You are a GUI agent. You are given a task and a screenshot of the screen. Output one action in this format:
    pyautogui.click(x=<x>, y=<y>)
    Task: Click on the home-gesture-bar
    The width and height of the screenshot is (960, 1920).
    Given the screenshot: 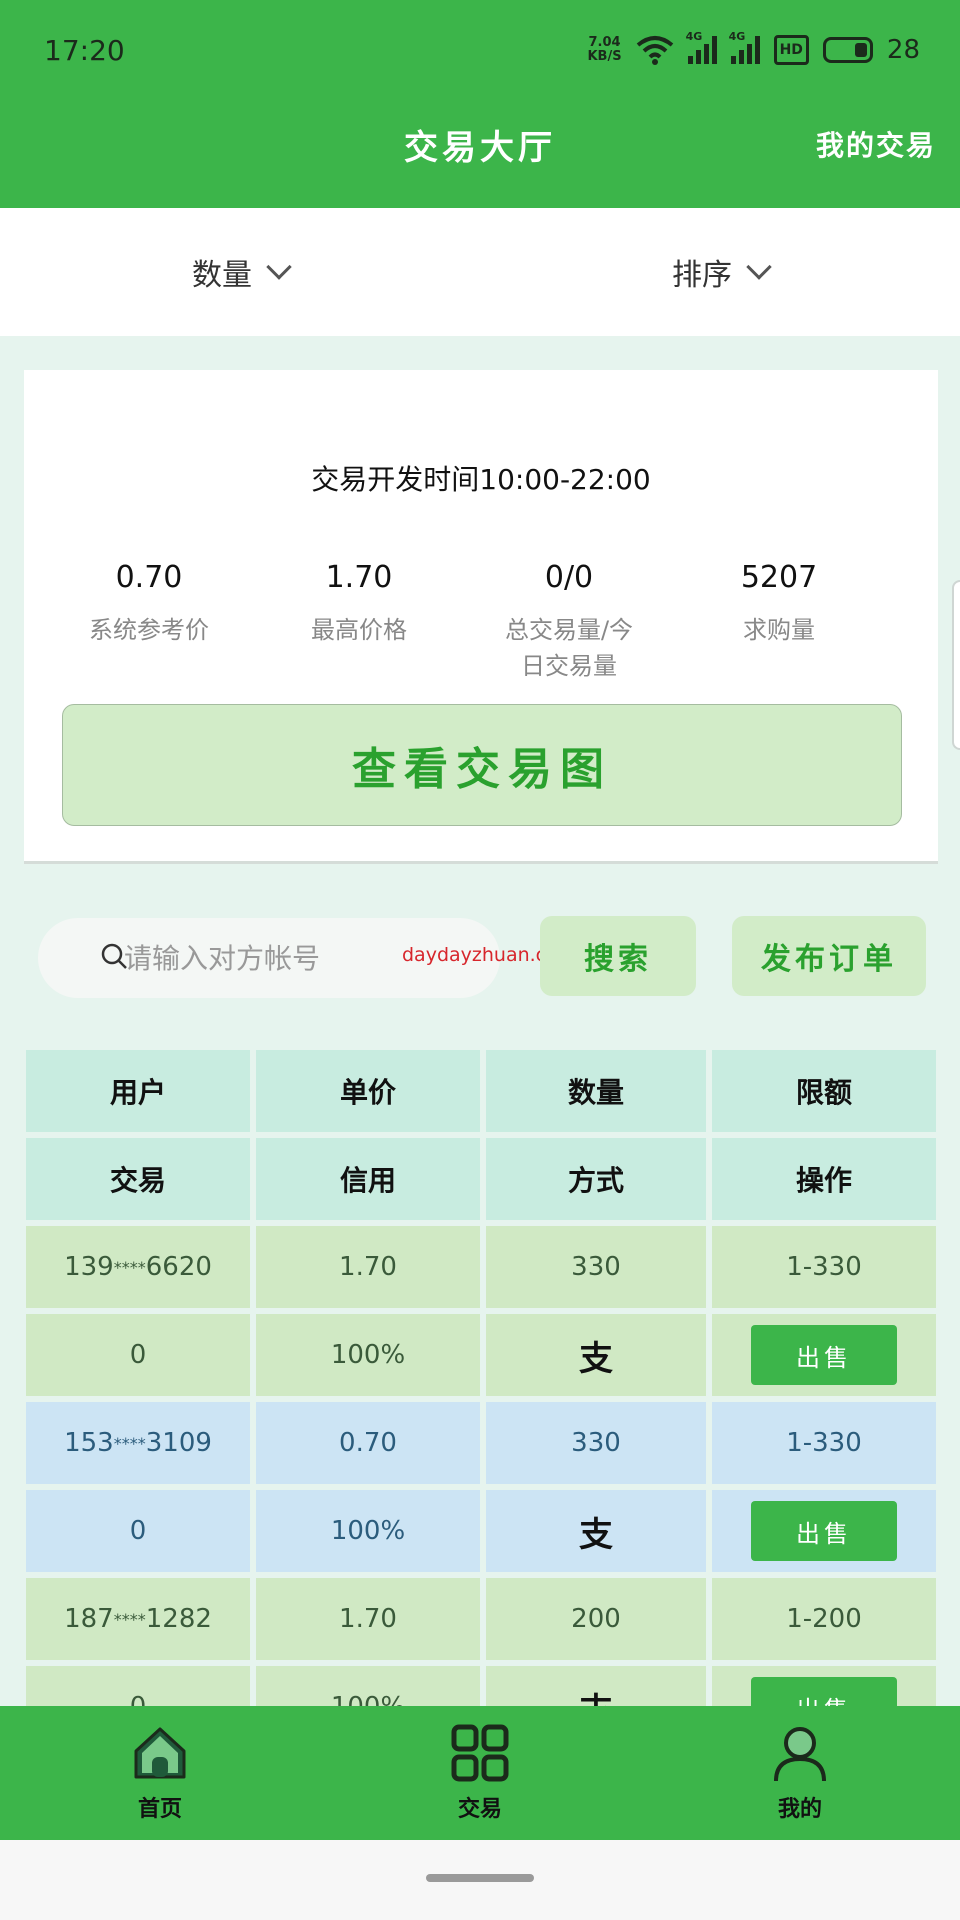 What is the action you would take?
    pyautogui.click(x=480, y=1878)
    